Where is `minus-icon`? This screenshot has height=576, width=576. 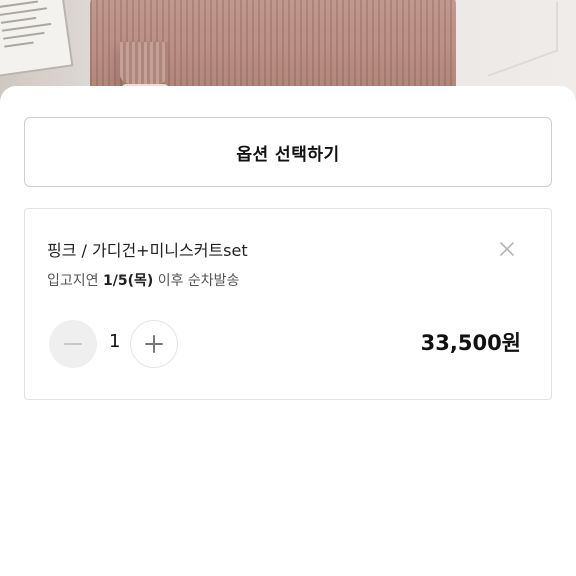 minus-icon is located at coordinates (73, 344).